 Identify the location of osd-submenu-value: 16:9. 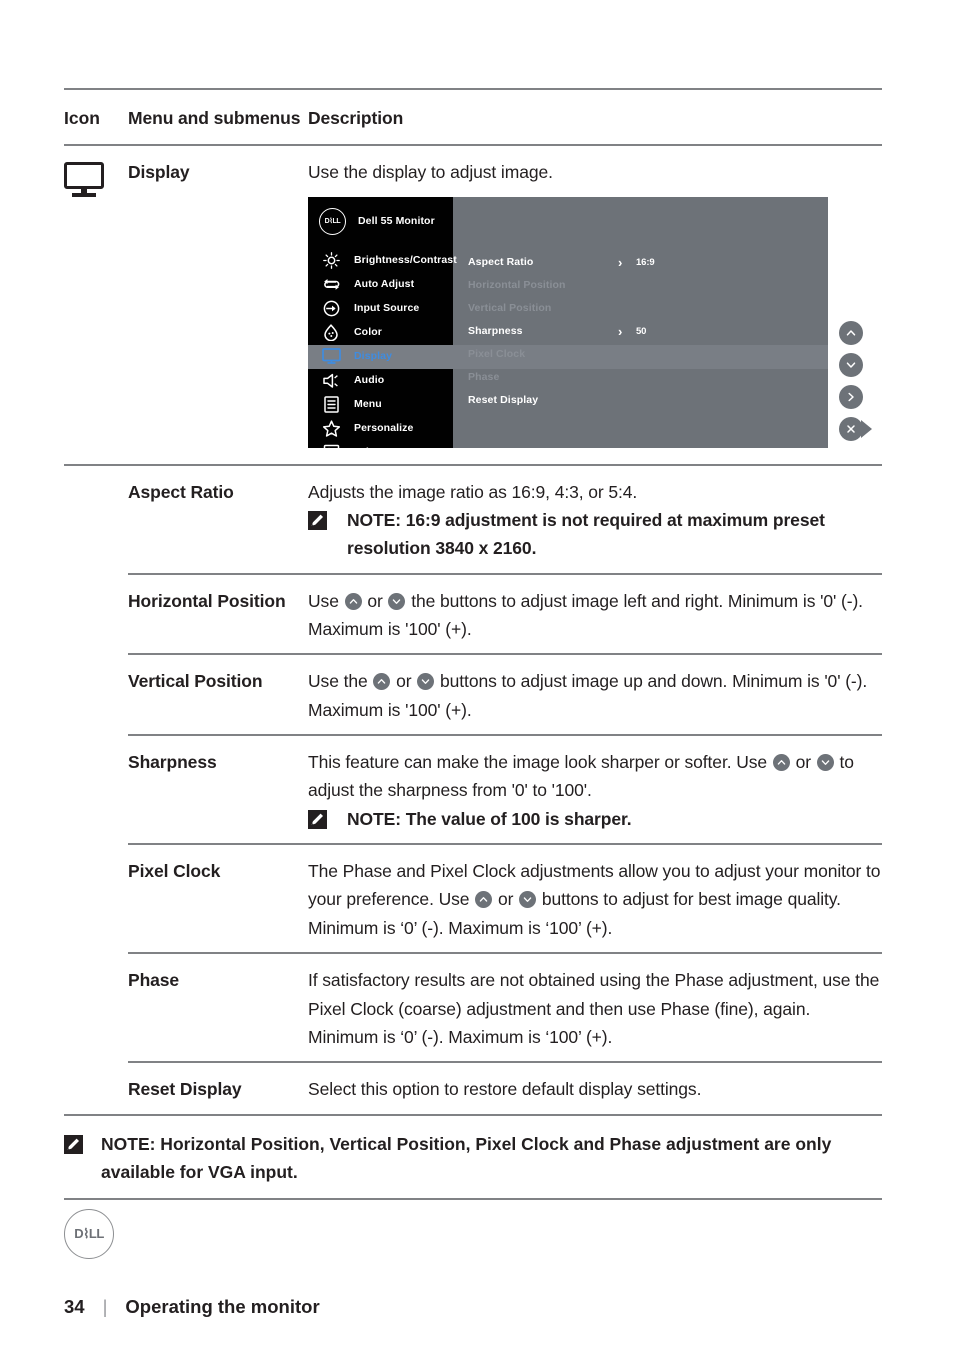
(645, 262).